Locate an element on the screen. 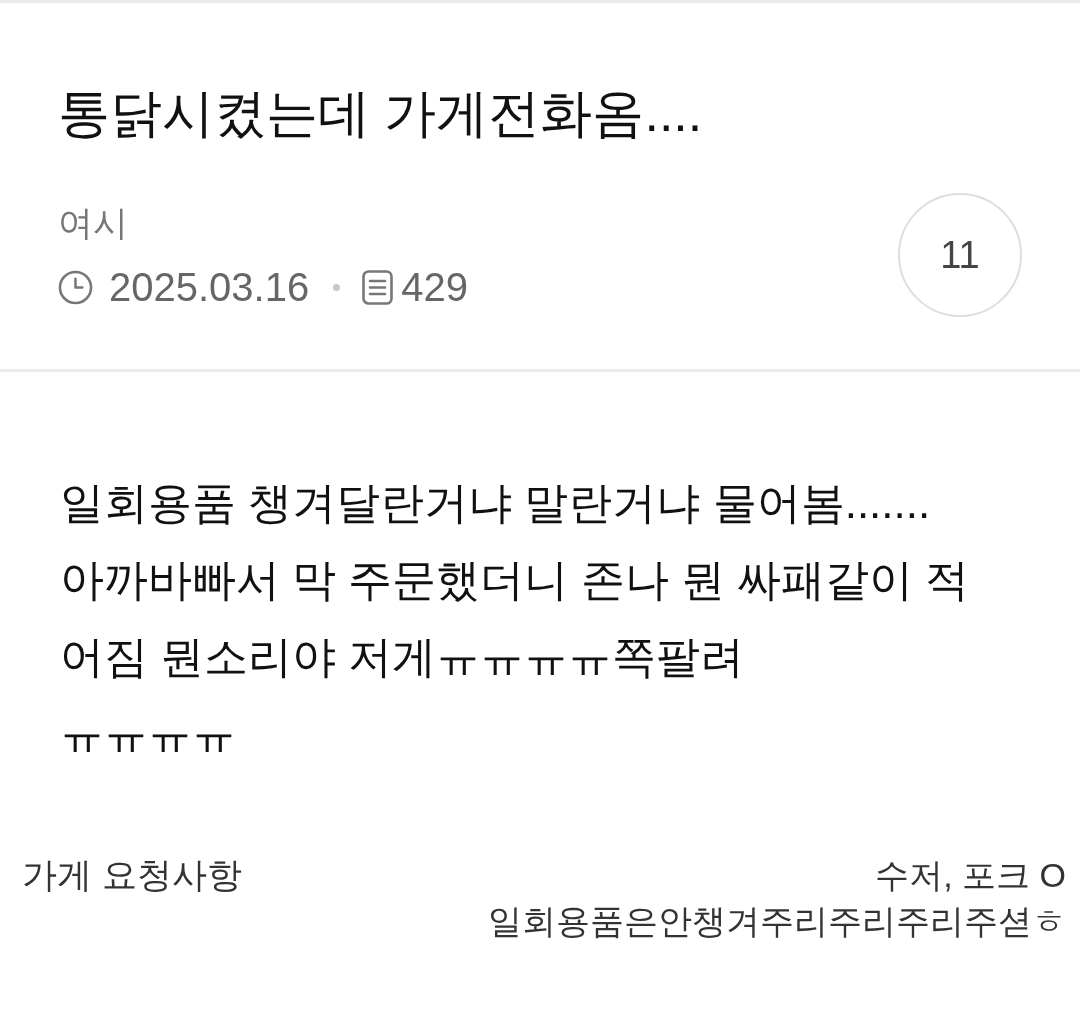 The width and height of the screenshot is (1080, 1026). author-name: 여시 is located at coordinates (93, 223).